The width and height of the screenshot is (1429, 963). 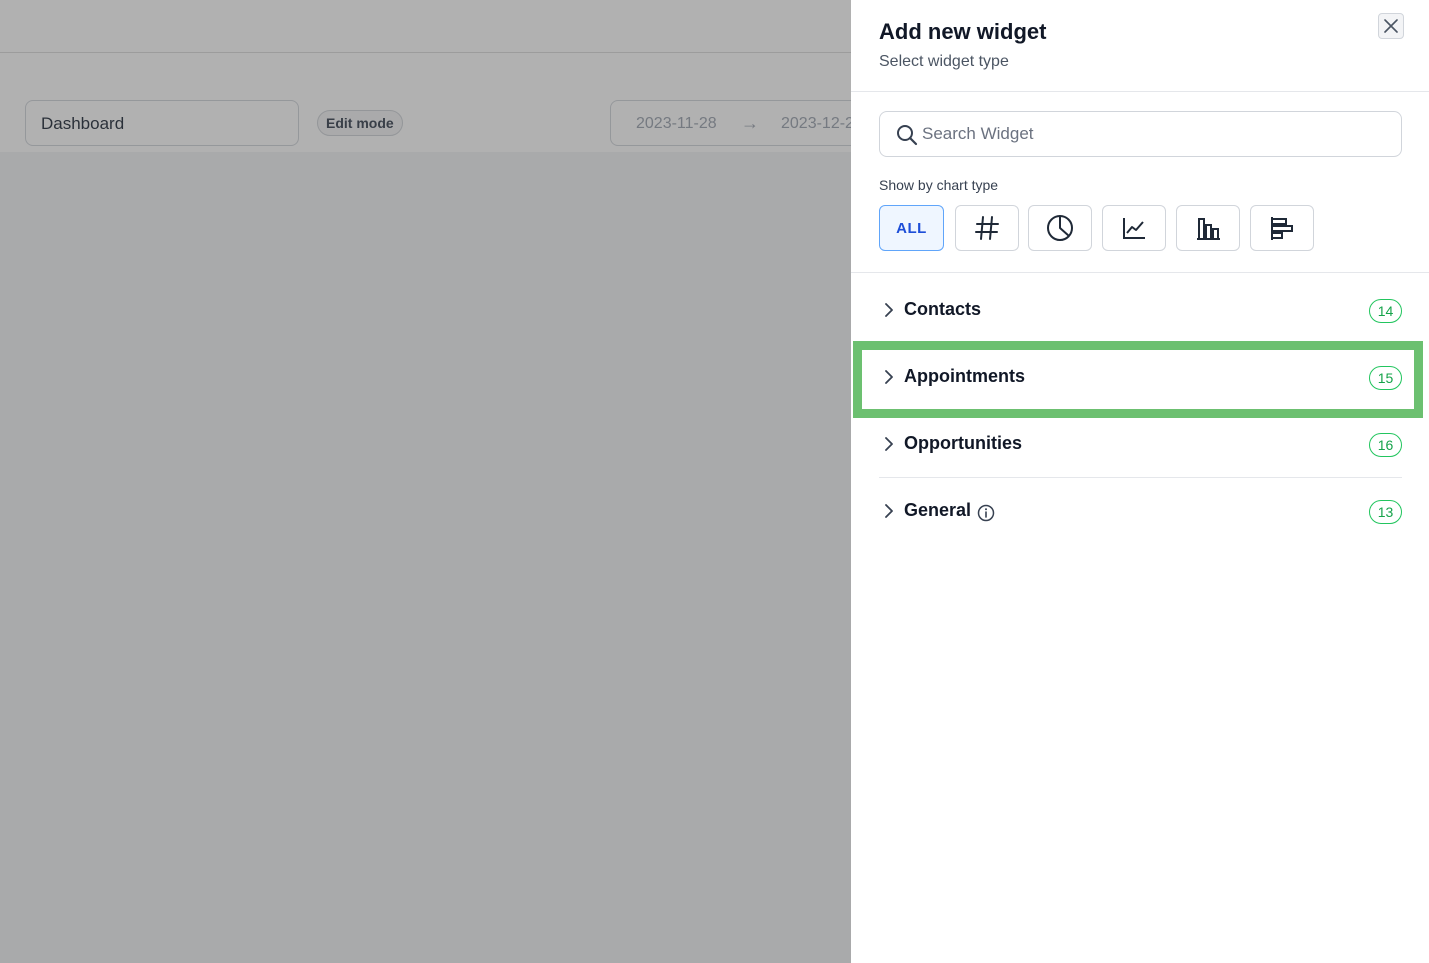 I want to click on filter-all-label: ALL, so click(x=911, y=228).